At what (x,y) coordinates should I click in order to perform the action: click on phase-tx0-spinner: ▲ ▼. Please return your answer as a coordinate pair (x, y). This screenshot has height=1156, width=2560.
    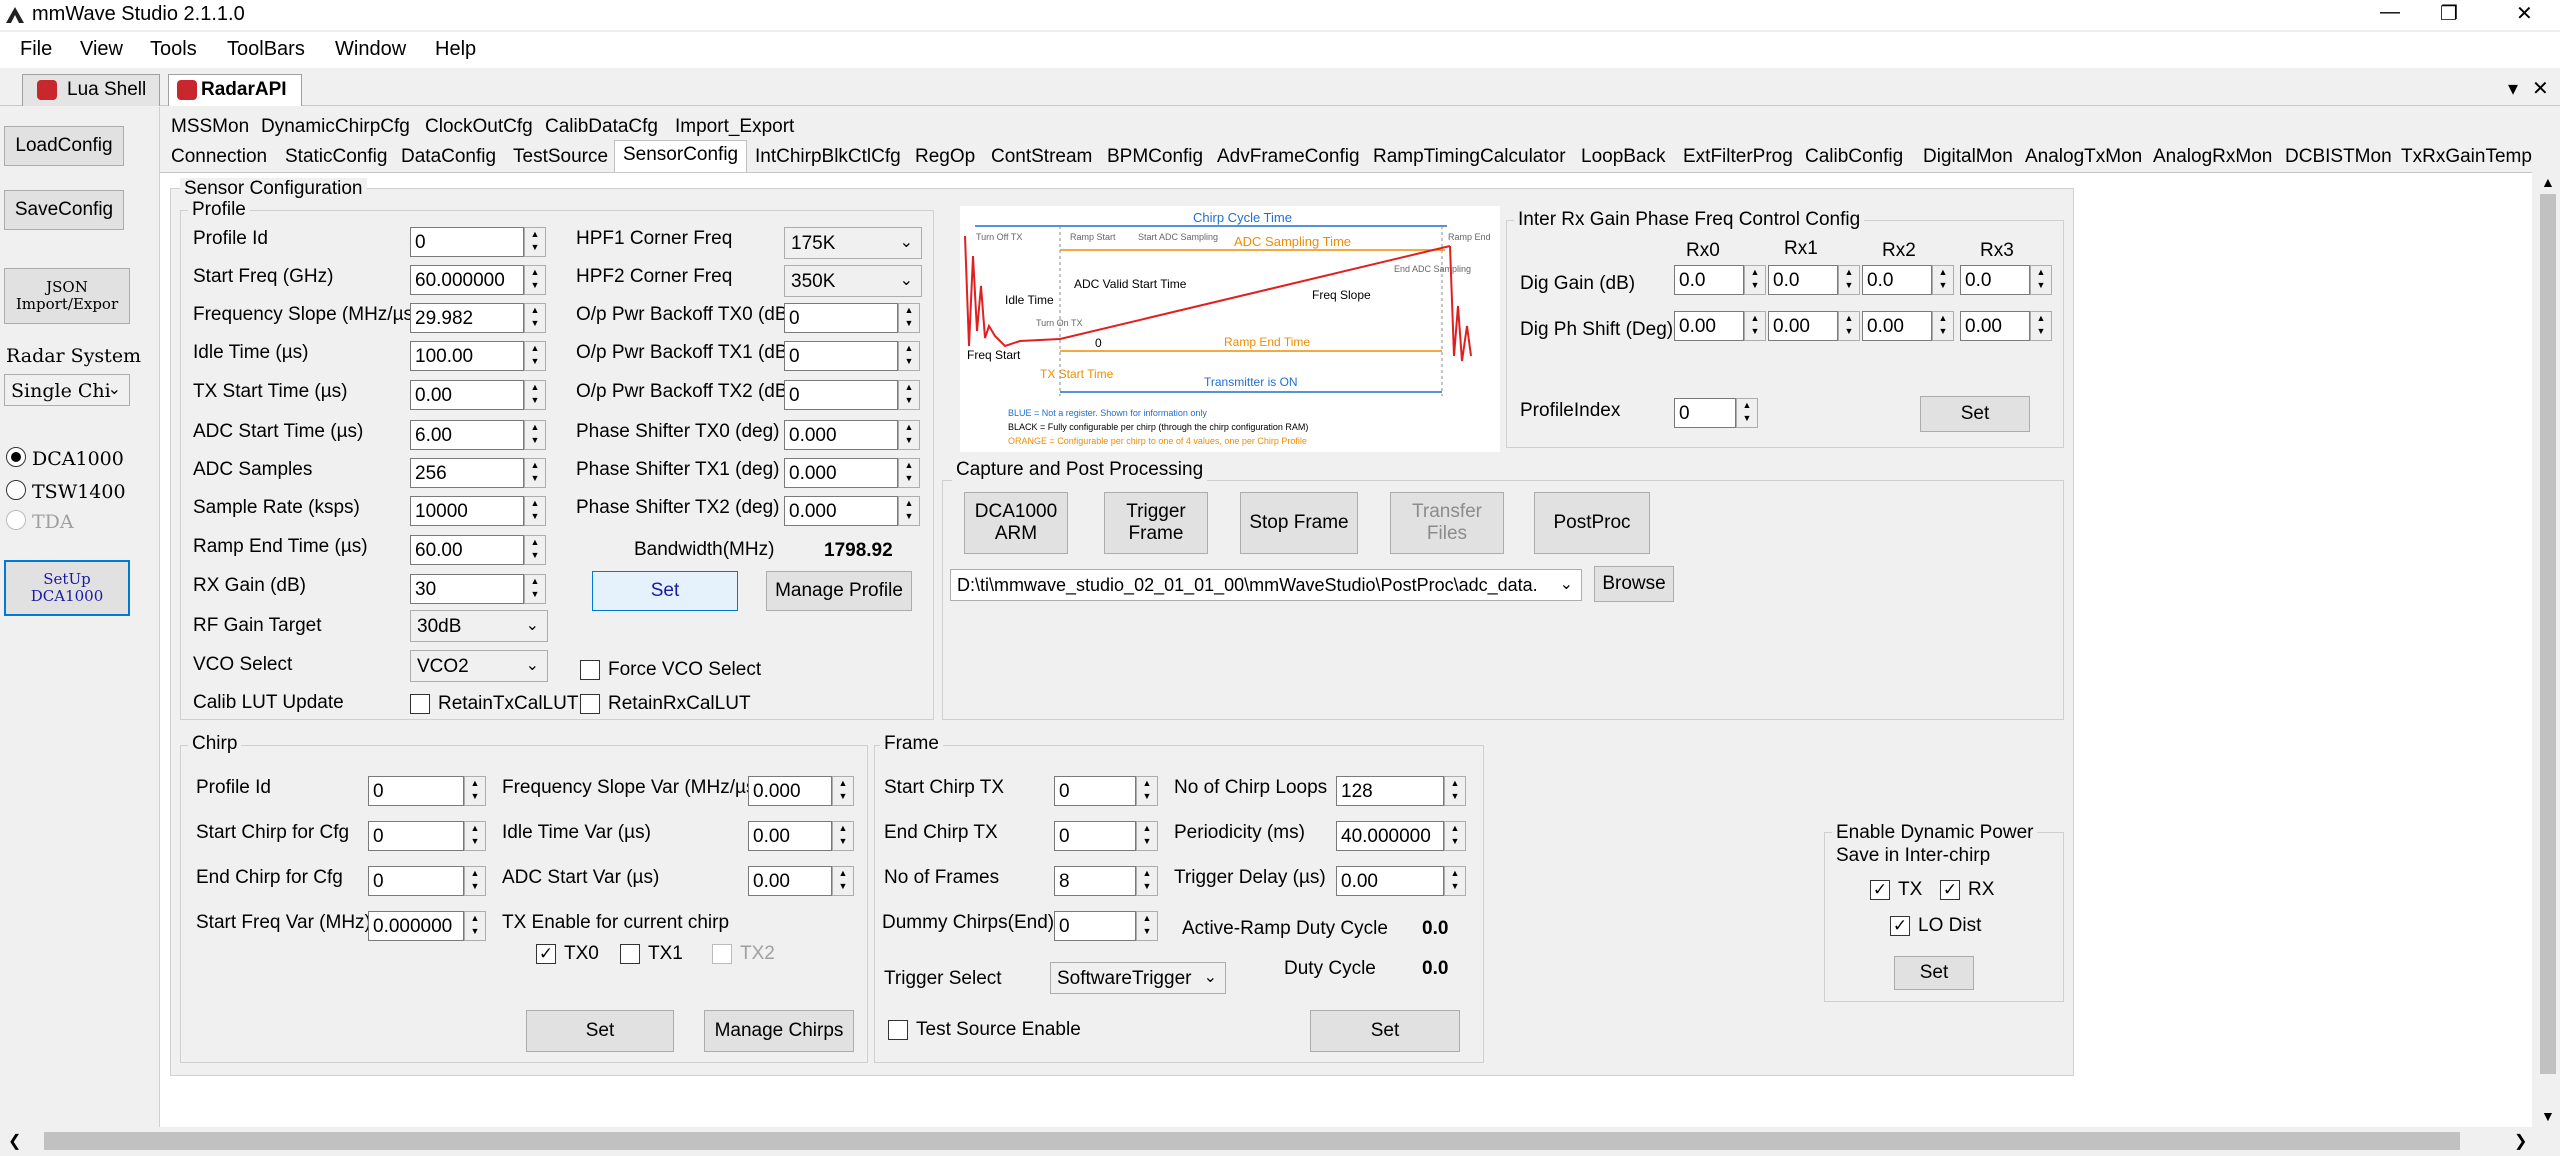
    Looking at the image, I should click on (909, 435).